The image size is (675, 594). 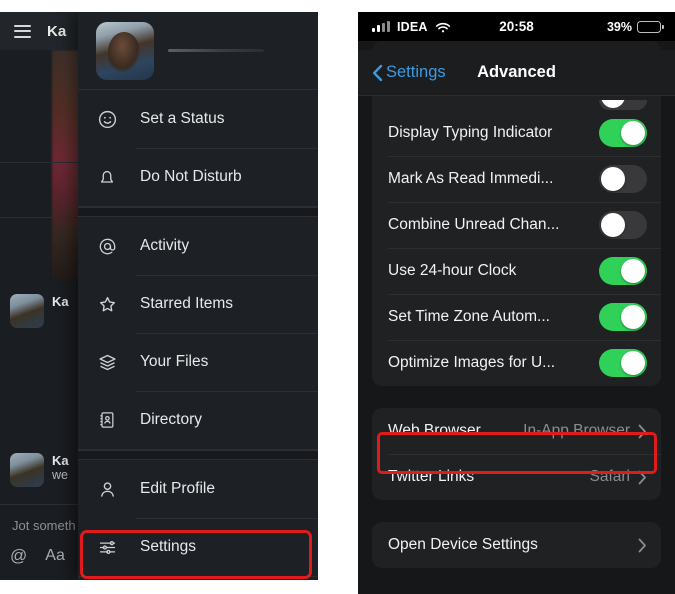 I want to click on menu-item-label: Settings, so click(x=168, y=546).